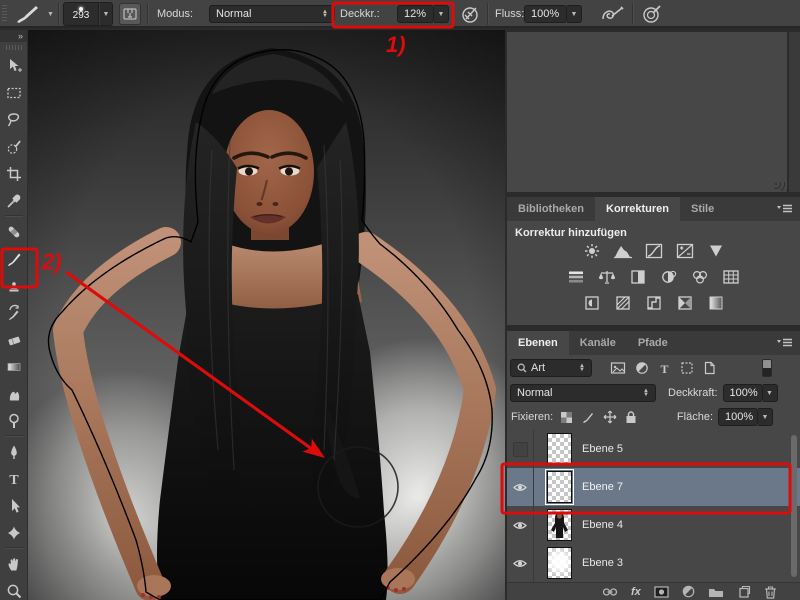  What do you see at coordinates (588, 417) in the screenshot?
I see `lock-paint-icon` at bounding box center [588, 417].